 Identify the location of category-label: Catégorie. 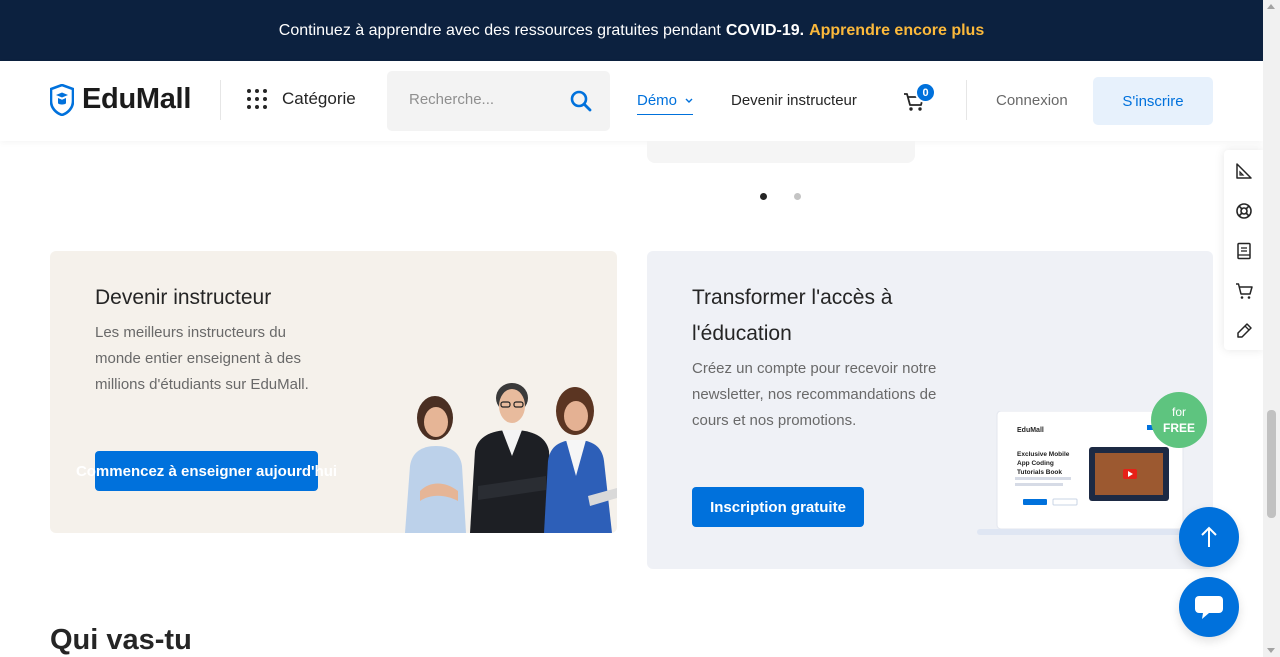
(319, 98).